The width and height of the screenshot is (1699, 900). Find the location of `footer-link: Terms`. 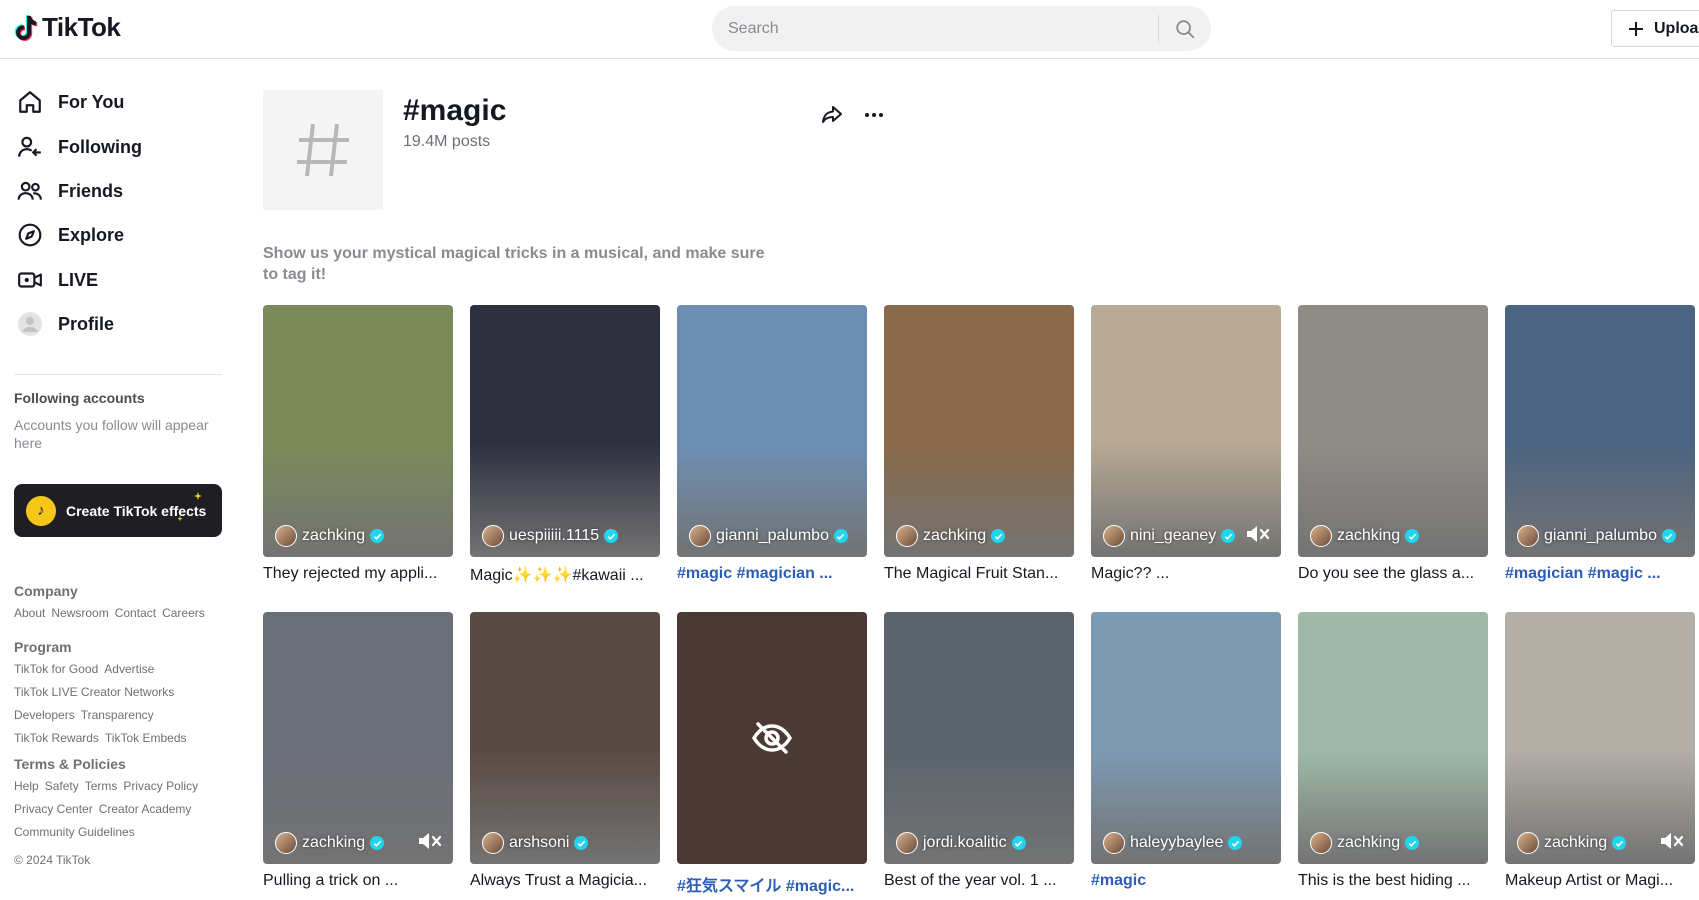

footer-link: Terms is located at coordinates (101, 786).